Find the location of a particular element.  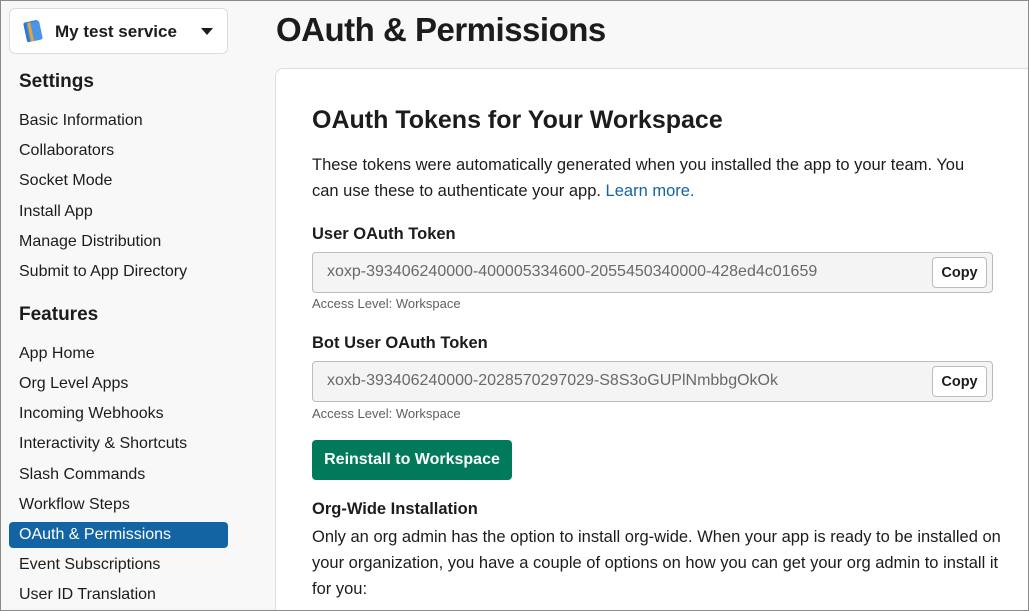

sidebar-item-app-home: App Home is located at coordinates (118, 354).